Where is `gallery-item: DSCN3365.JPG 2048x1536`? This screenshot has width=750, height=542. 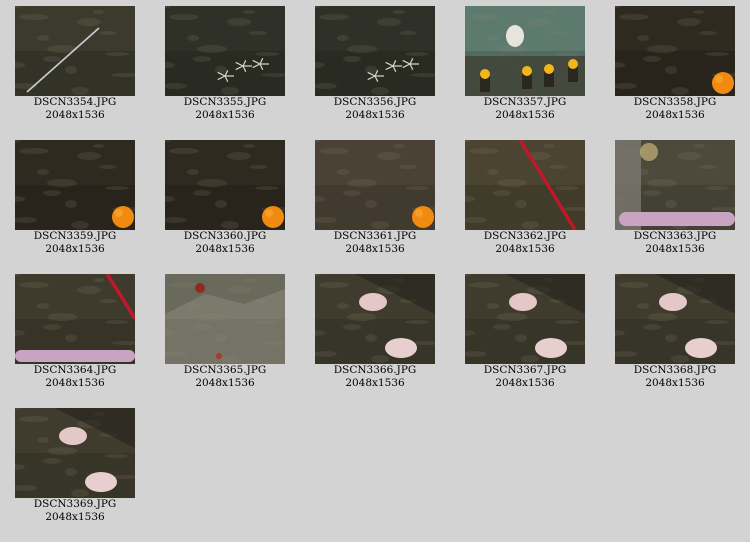
gallery-item: DSCN3365.JPG 2048x1536 is located at coordinates (225, 332).